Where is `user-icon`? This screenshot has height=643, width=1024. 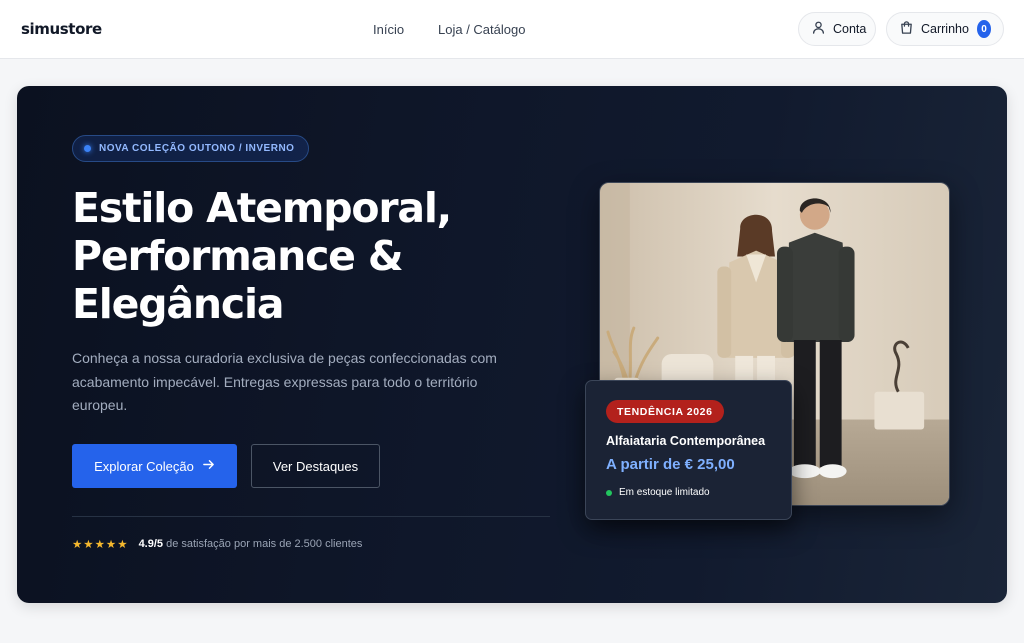 user-icon is located at coordinates (818, 29).